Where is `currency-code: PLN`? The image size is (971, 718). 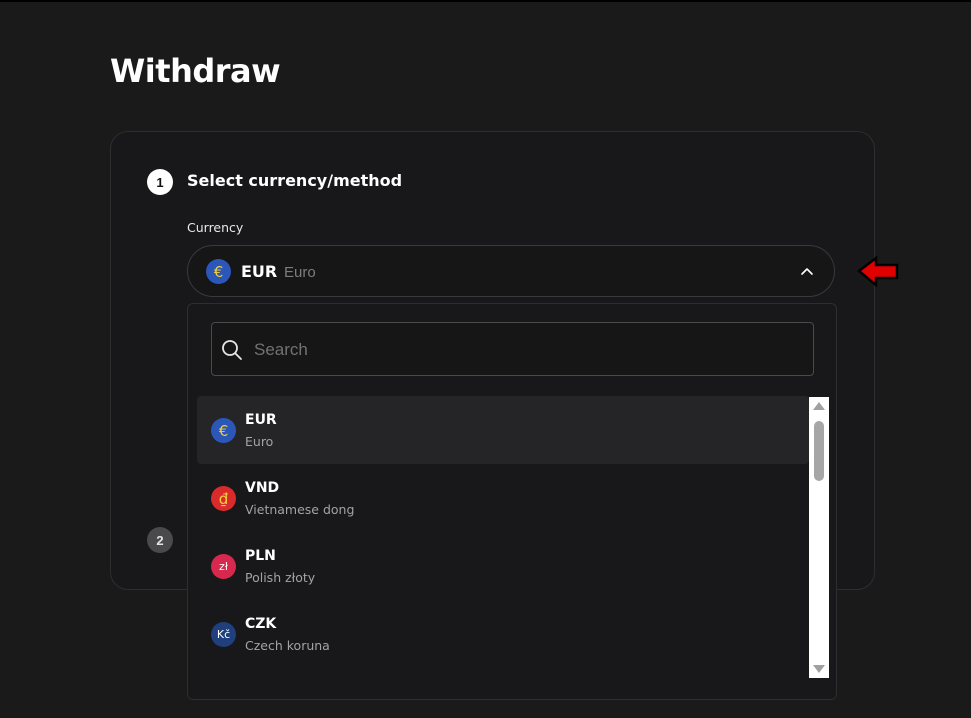 currency-code: PLN is located at coordinates (260, 556).